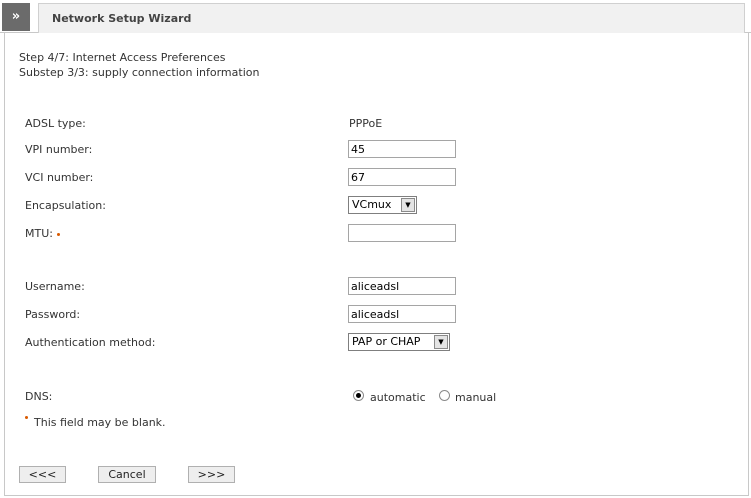  What do you see at coordinates (358, 395) in the screenshot?
I see `dns-automatic-radio` at bounding box center [358, 395].